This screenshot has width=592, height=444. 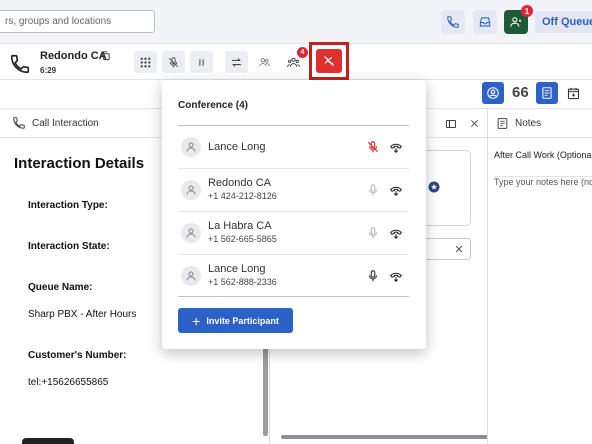 I want to click on participant-phone: +1 424-212-8126, so click(x=242, y=196).